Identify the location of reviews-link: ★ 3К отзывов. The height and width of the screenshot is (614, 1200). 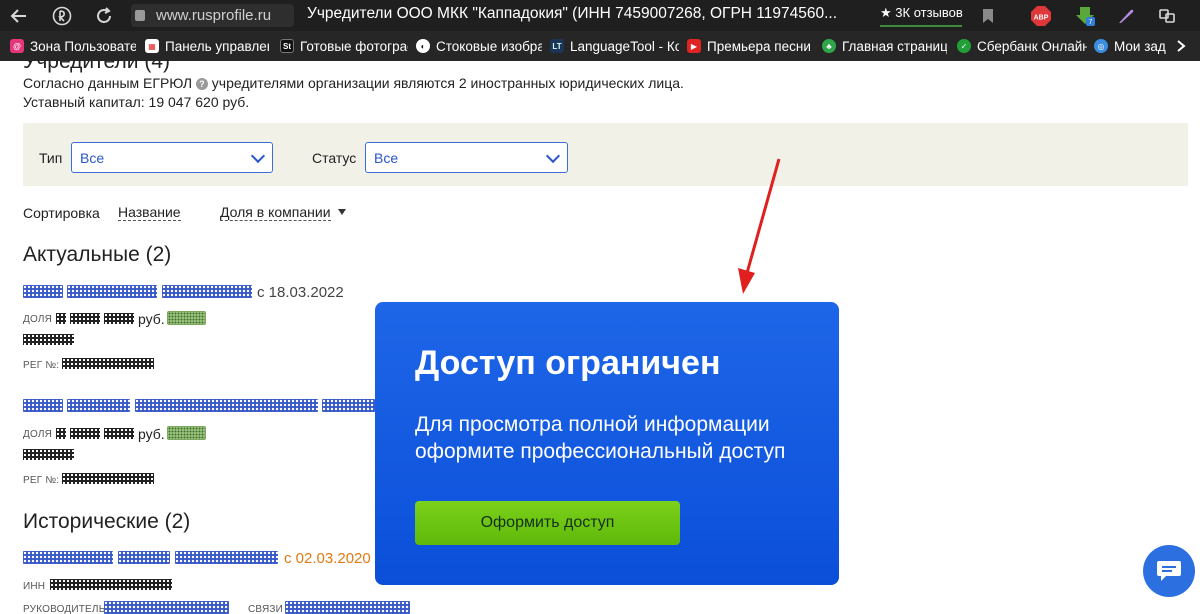
(921, 16).